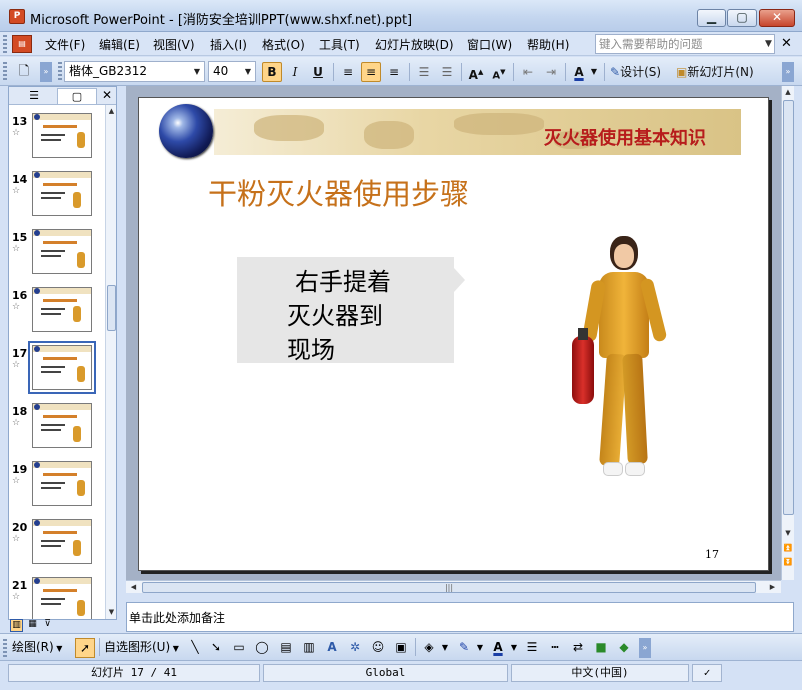 This screenshot has width=802, height=690. What do you see at coordinates (449, 587) in the screenshot?
I see `scrollbar-thumb: |||` at bounding box center [449, 587].